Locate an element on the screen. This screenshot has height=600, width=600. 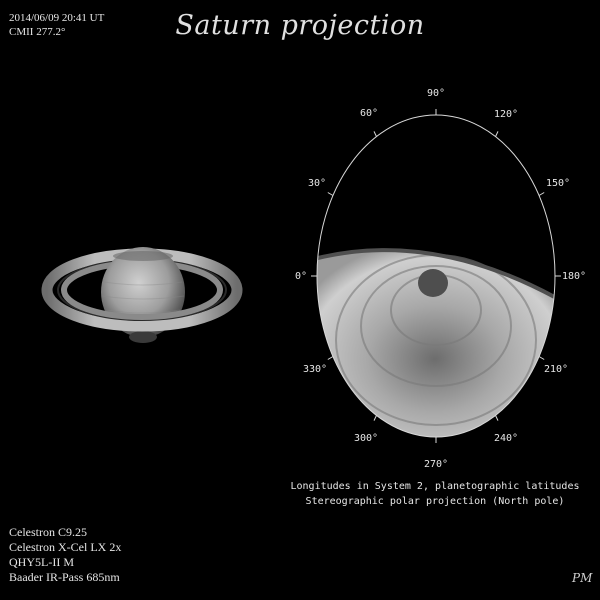
longitude-label: 0° is located at coordinates (301, 276).